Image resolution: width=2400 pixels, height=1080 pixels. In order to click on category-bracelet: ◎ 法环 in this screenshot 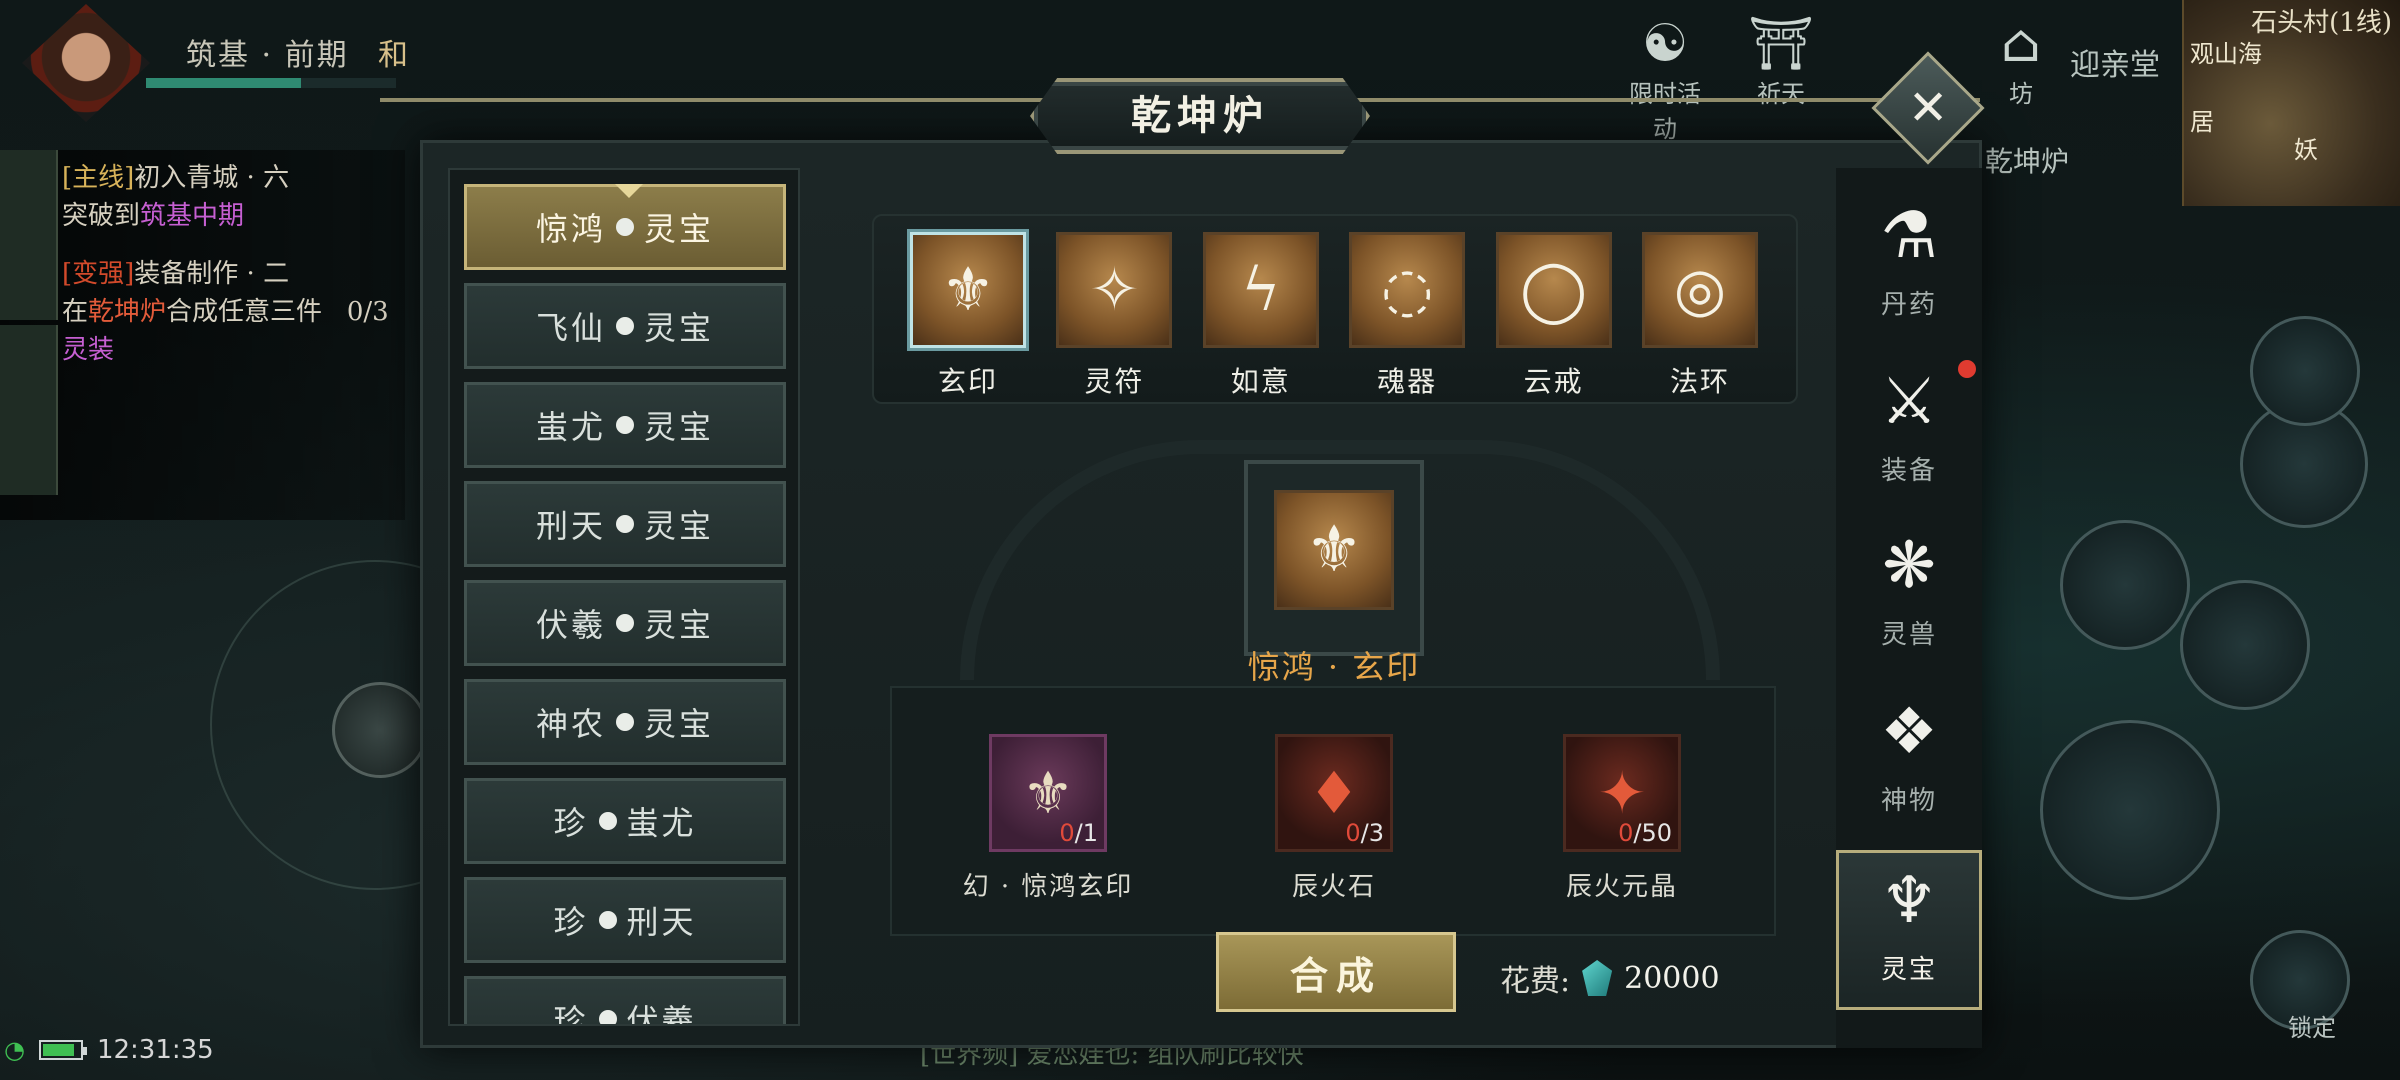, I will do `click(1700, 316)`.